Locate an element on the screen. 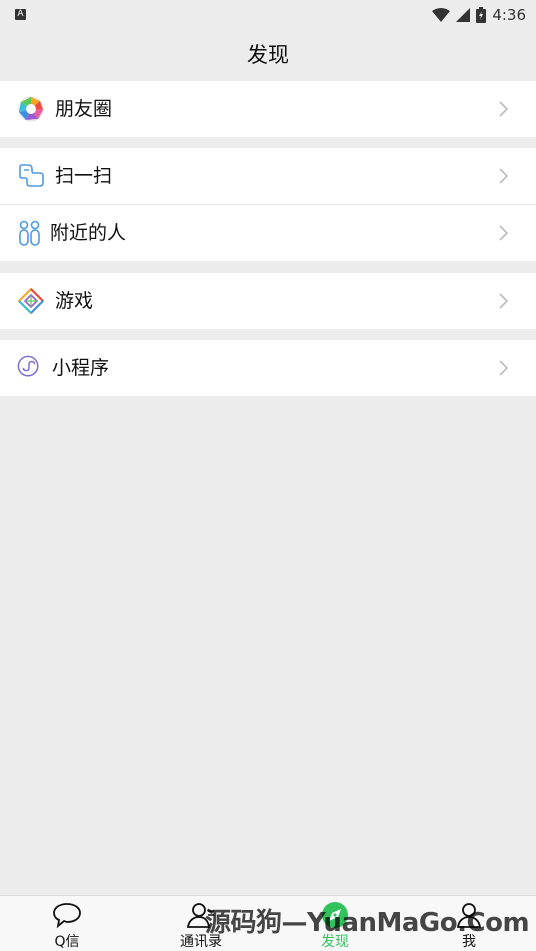 The image size is (536, 951). menu-item-mini-programs: 小程序 is located at coordinates (268, 368).